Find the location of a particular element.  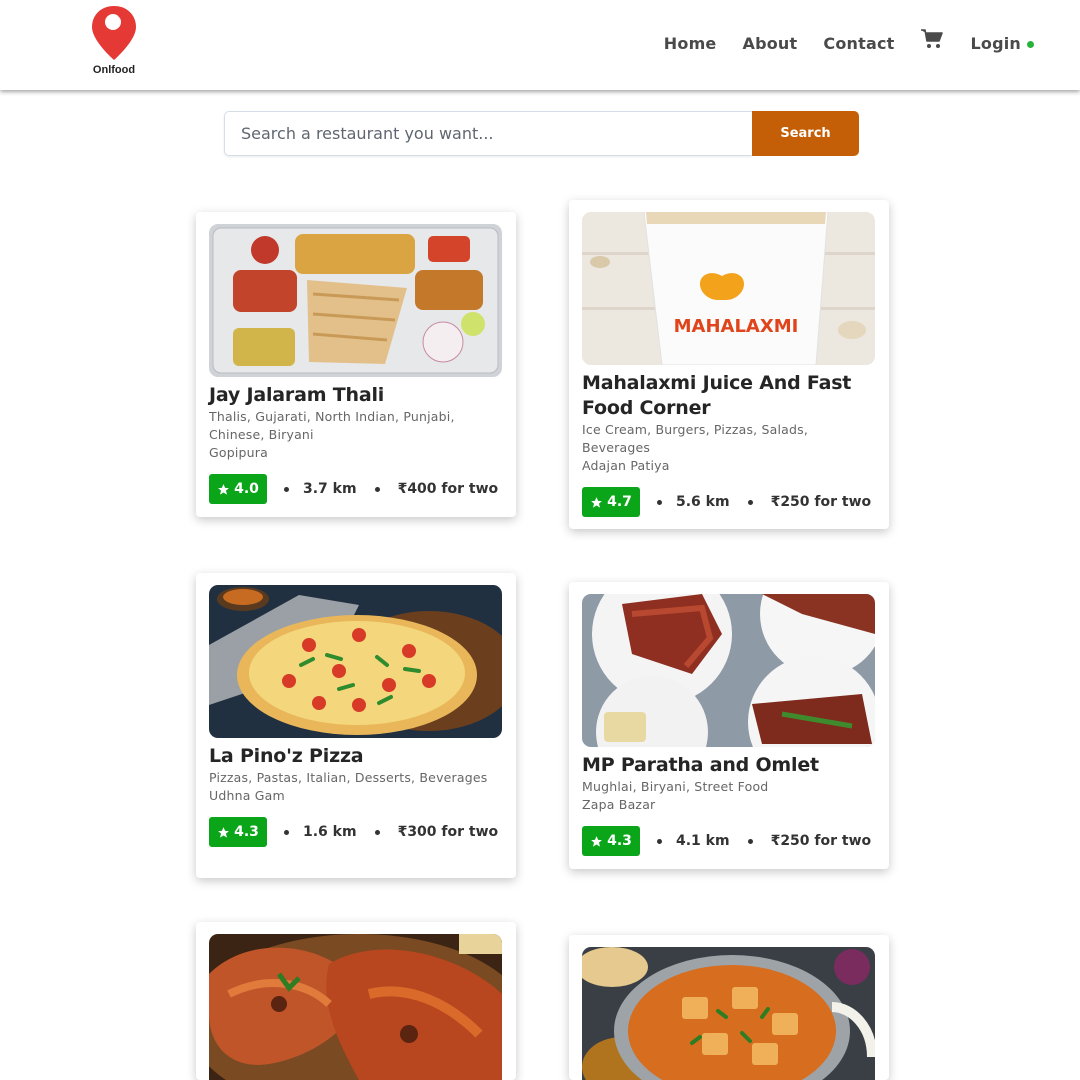

restaurant-meta: 4.0 3.7 km ₹400 for two is located at coordinates (356, 489).